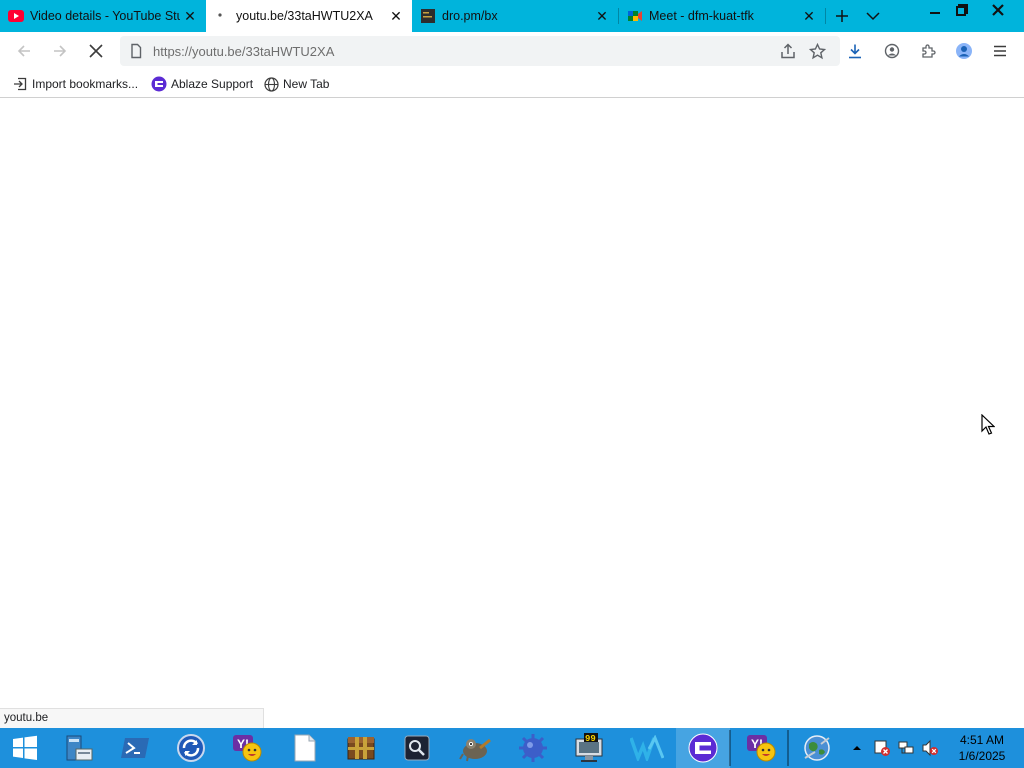 The width and height of the screenshot is (1024, 768). Describe the element at coordinates (135, 748) in the screenshot. I see `powershell-icon` at that location.